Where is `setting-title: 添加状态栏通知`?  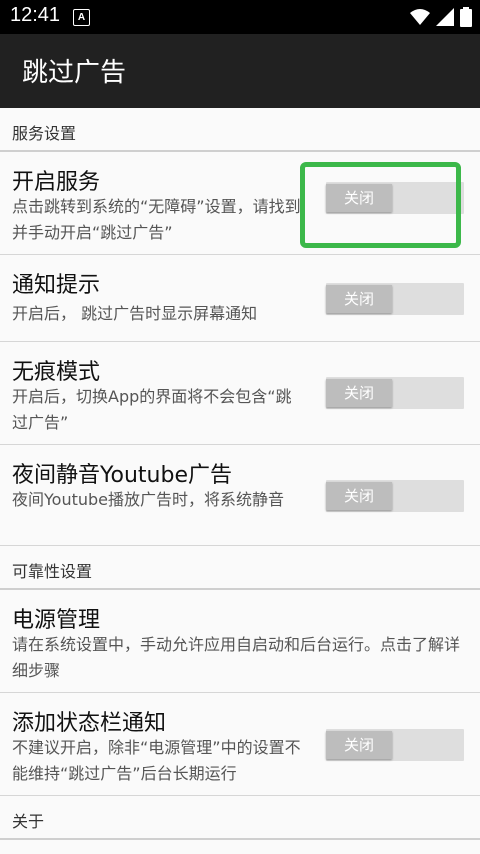 setting-title: 添加状态栏通知 is located at coordinates (89, 723).